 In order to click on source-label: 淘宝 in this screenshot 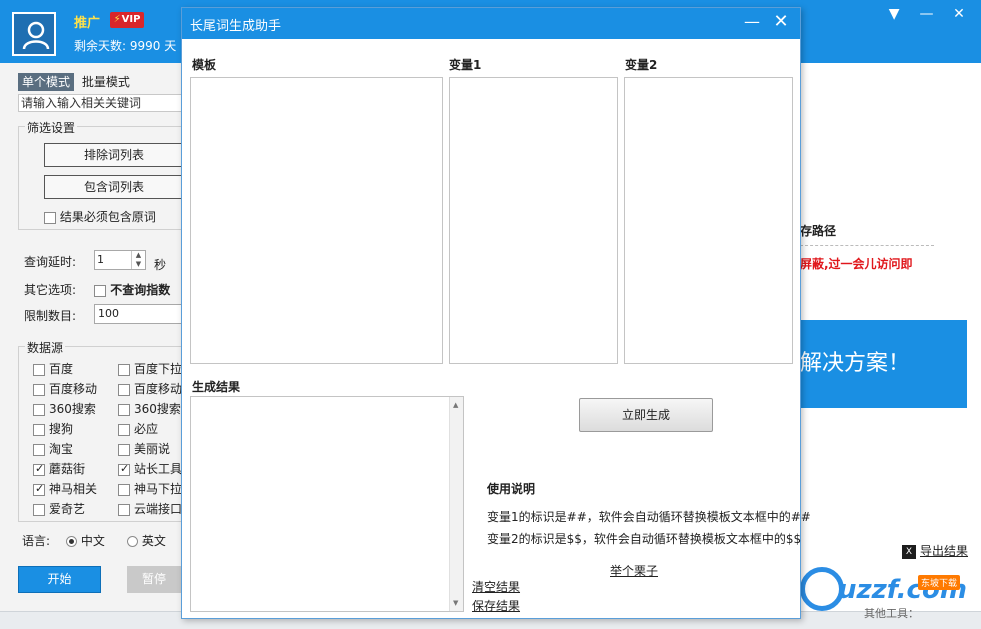, I will do `click(61, 449)`.